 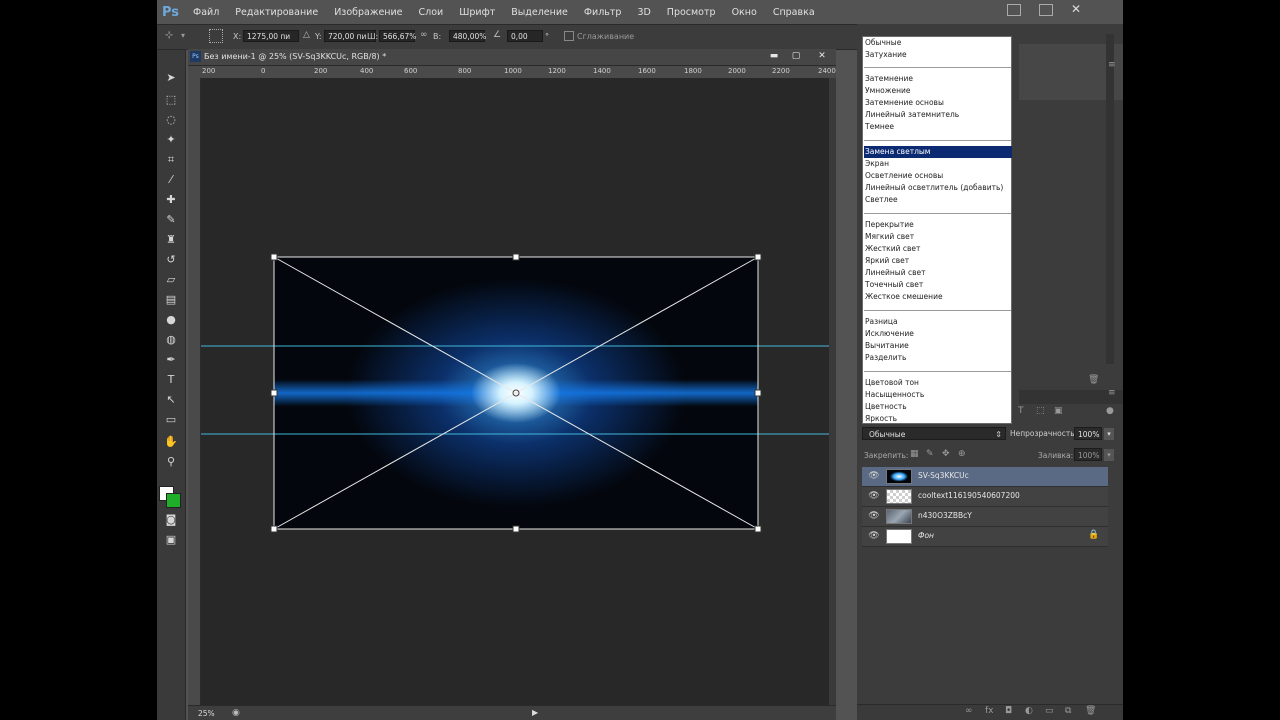 I want to click on height-field: 480,00%, so click(x=467, y=36).